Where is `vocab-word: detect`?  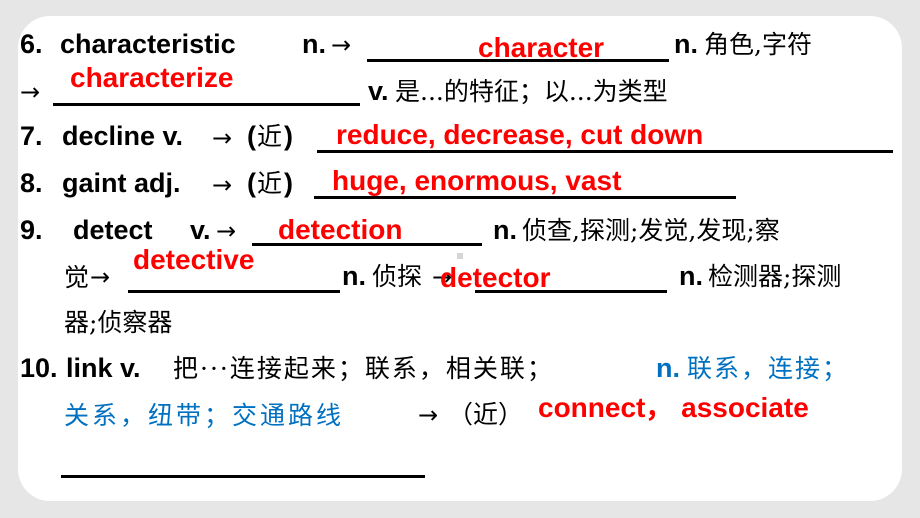 vocab-word: detect is located at coordinates (113, 230).